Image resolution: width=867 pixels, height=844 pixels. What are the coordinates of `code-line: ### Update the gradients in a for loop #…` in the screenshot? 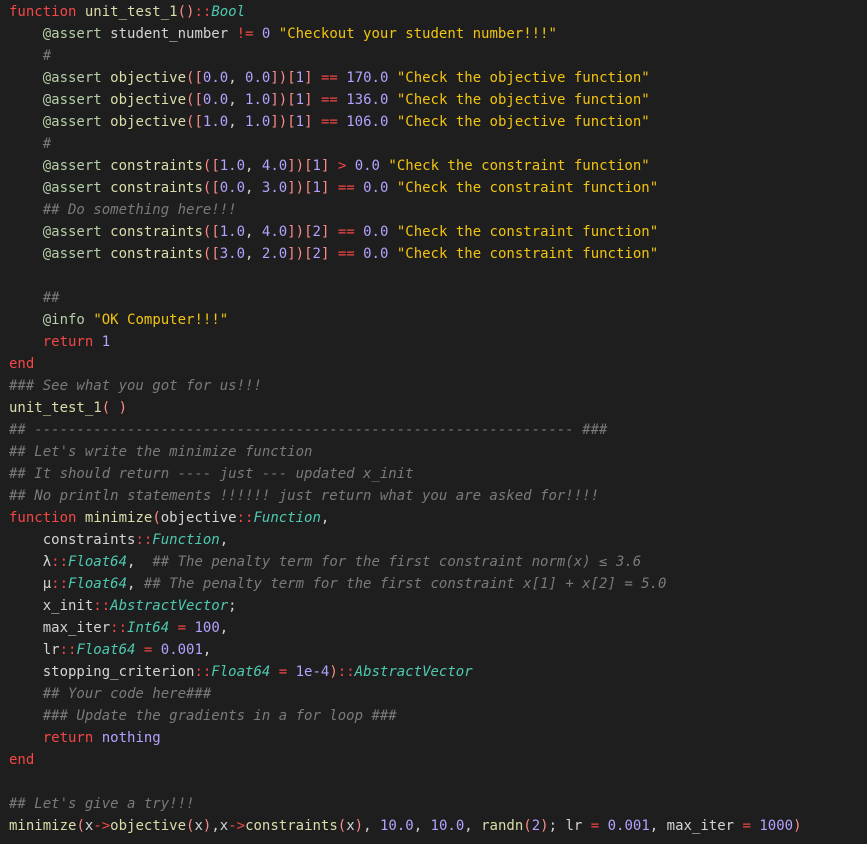 It's located at (203, 716).